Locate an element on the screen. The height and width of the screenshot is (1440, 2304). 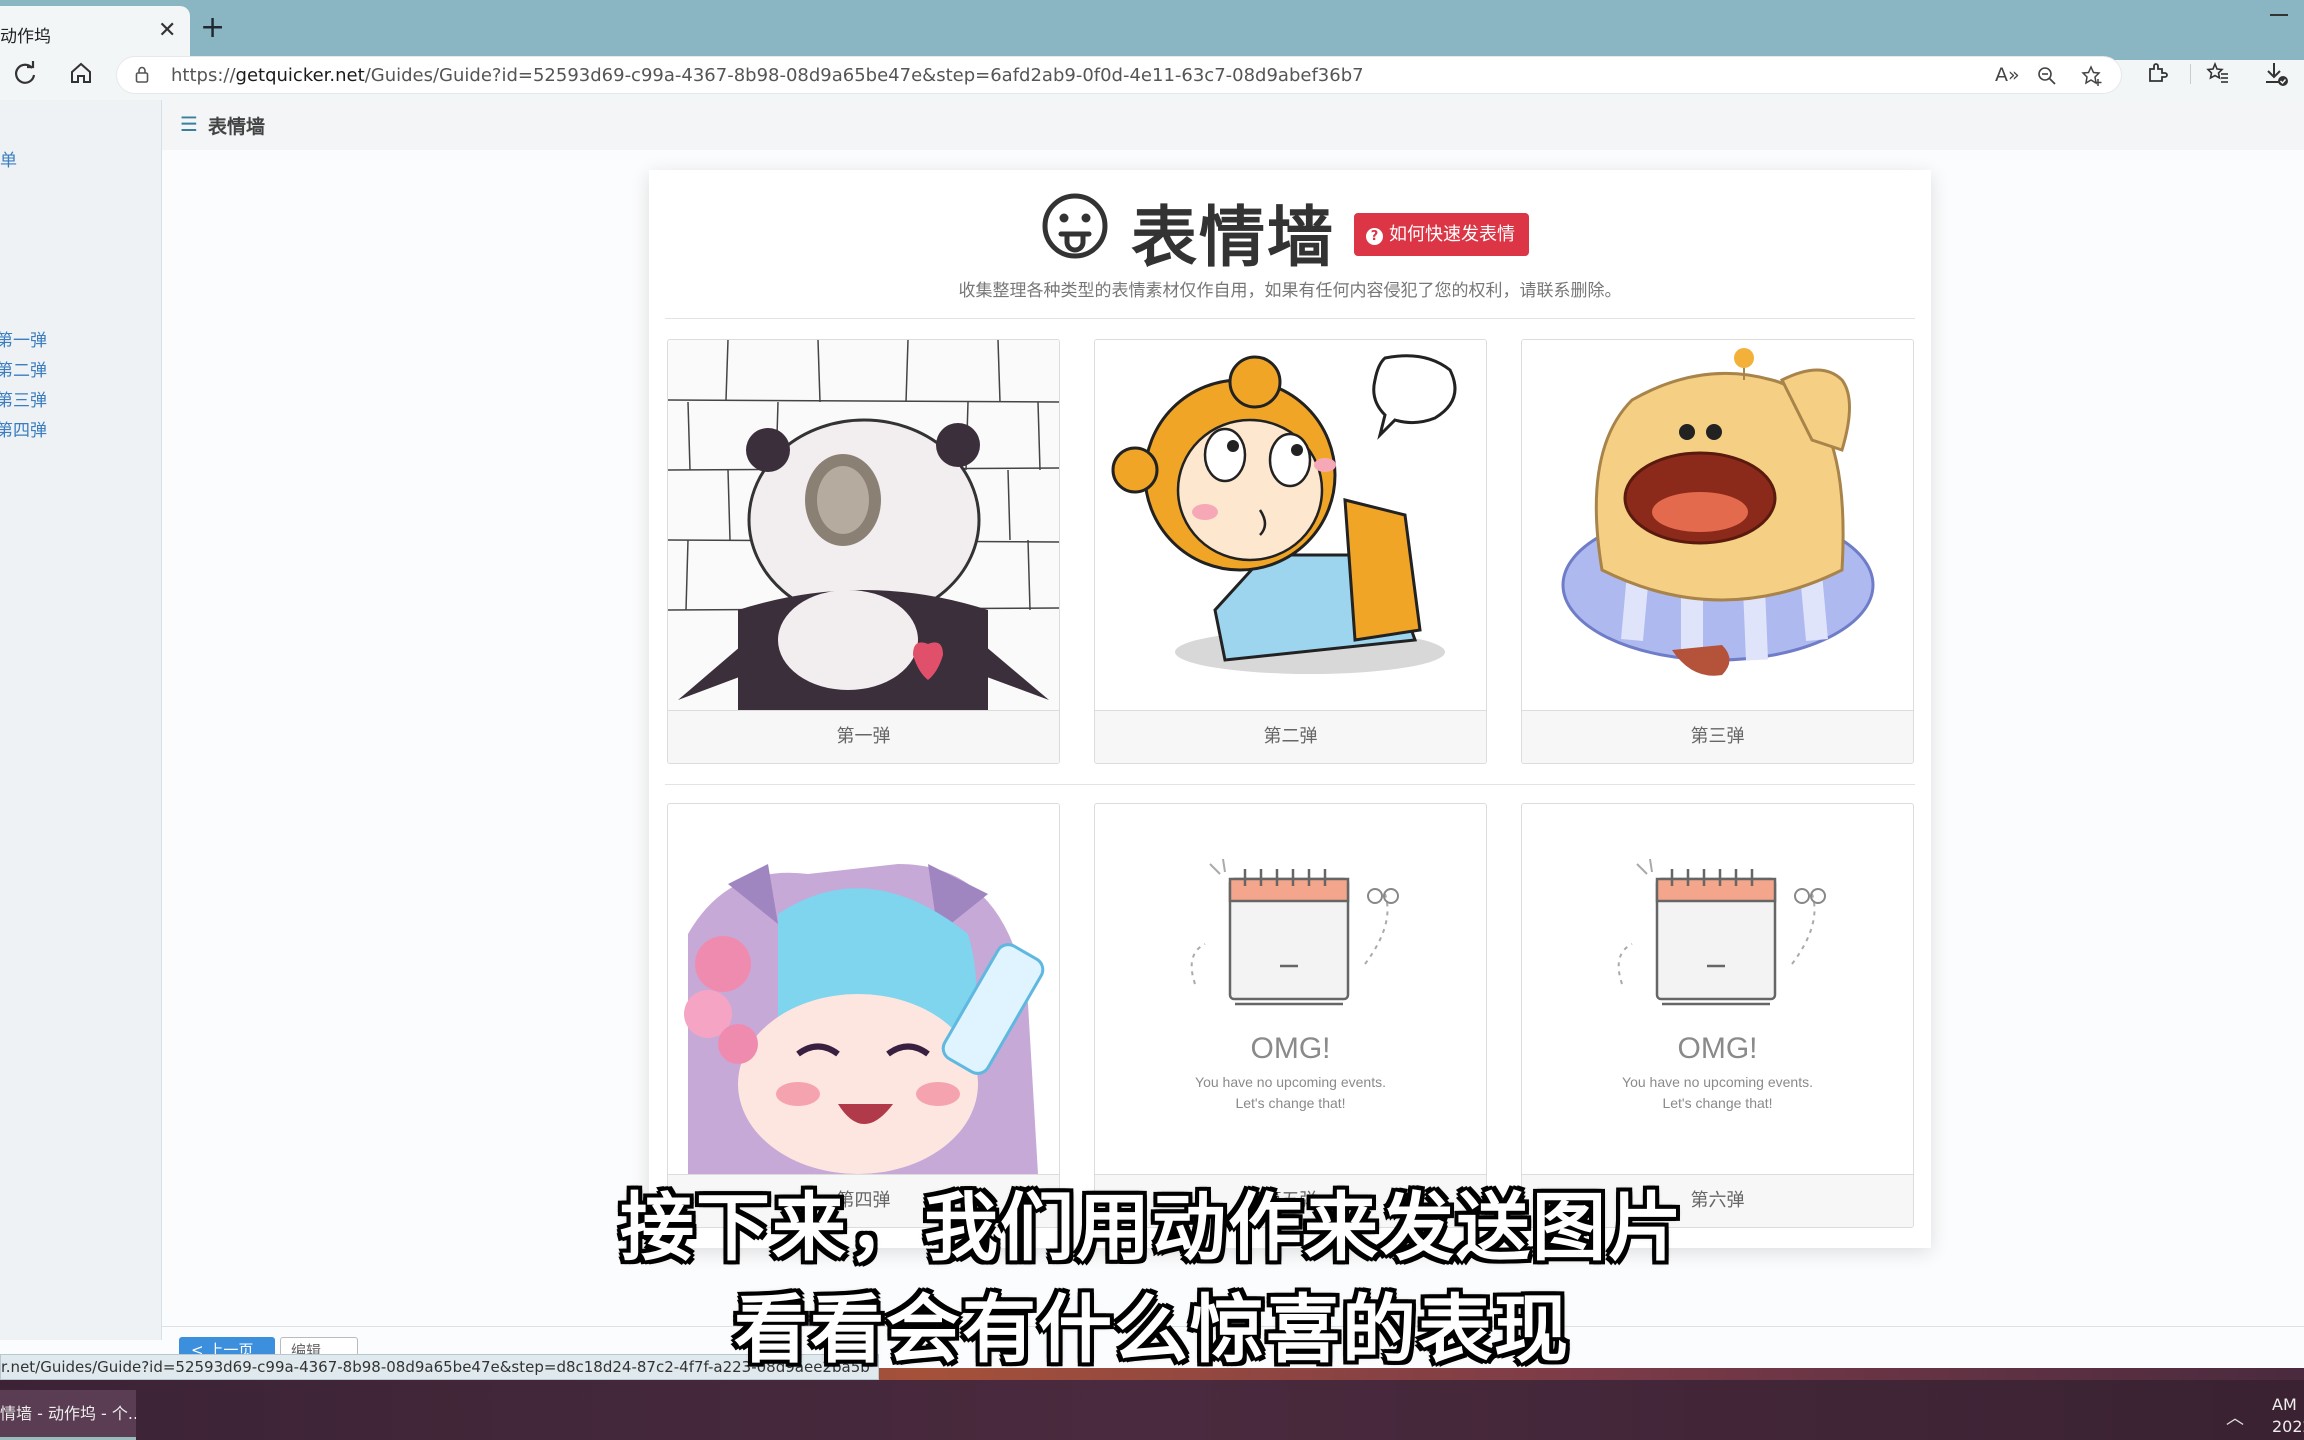
question-icon: ? is located at coordinates (1374, 236).